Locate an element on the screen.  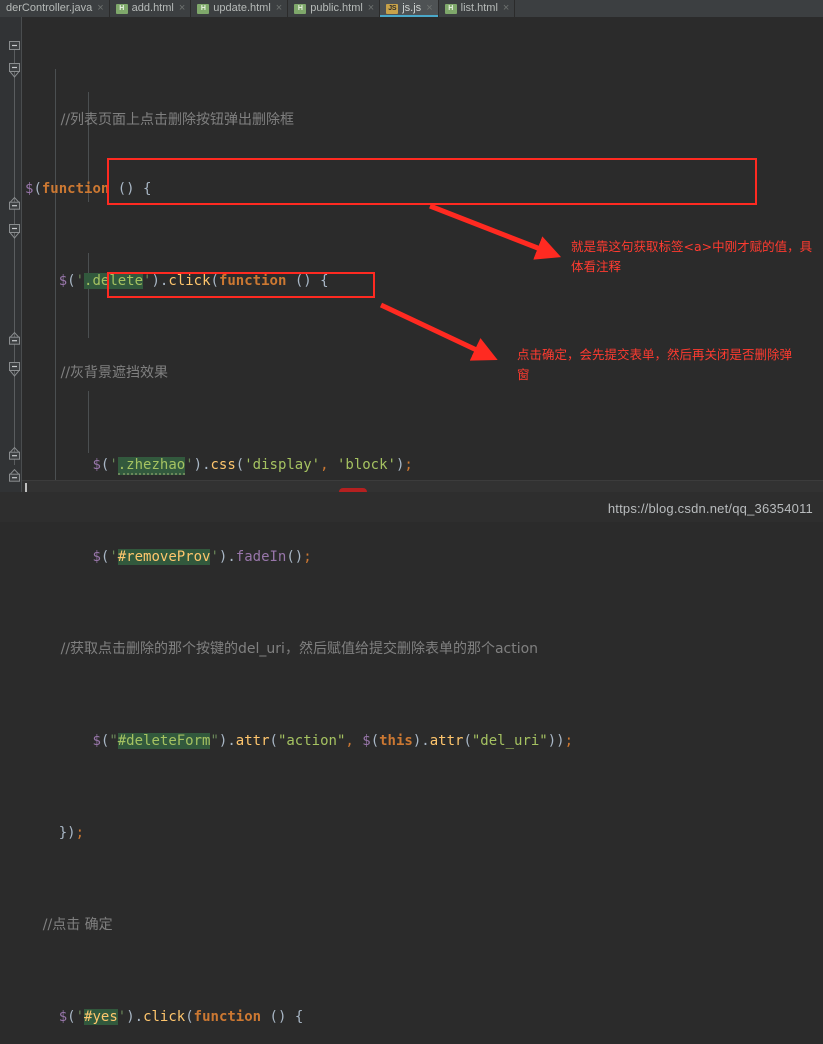
watermark-url: https://blog.csdn.net/qq_36354011 is located at coordinates (710, 508).